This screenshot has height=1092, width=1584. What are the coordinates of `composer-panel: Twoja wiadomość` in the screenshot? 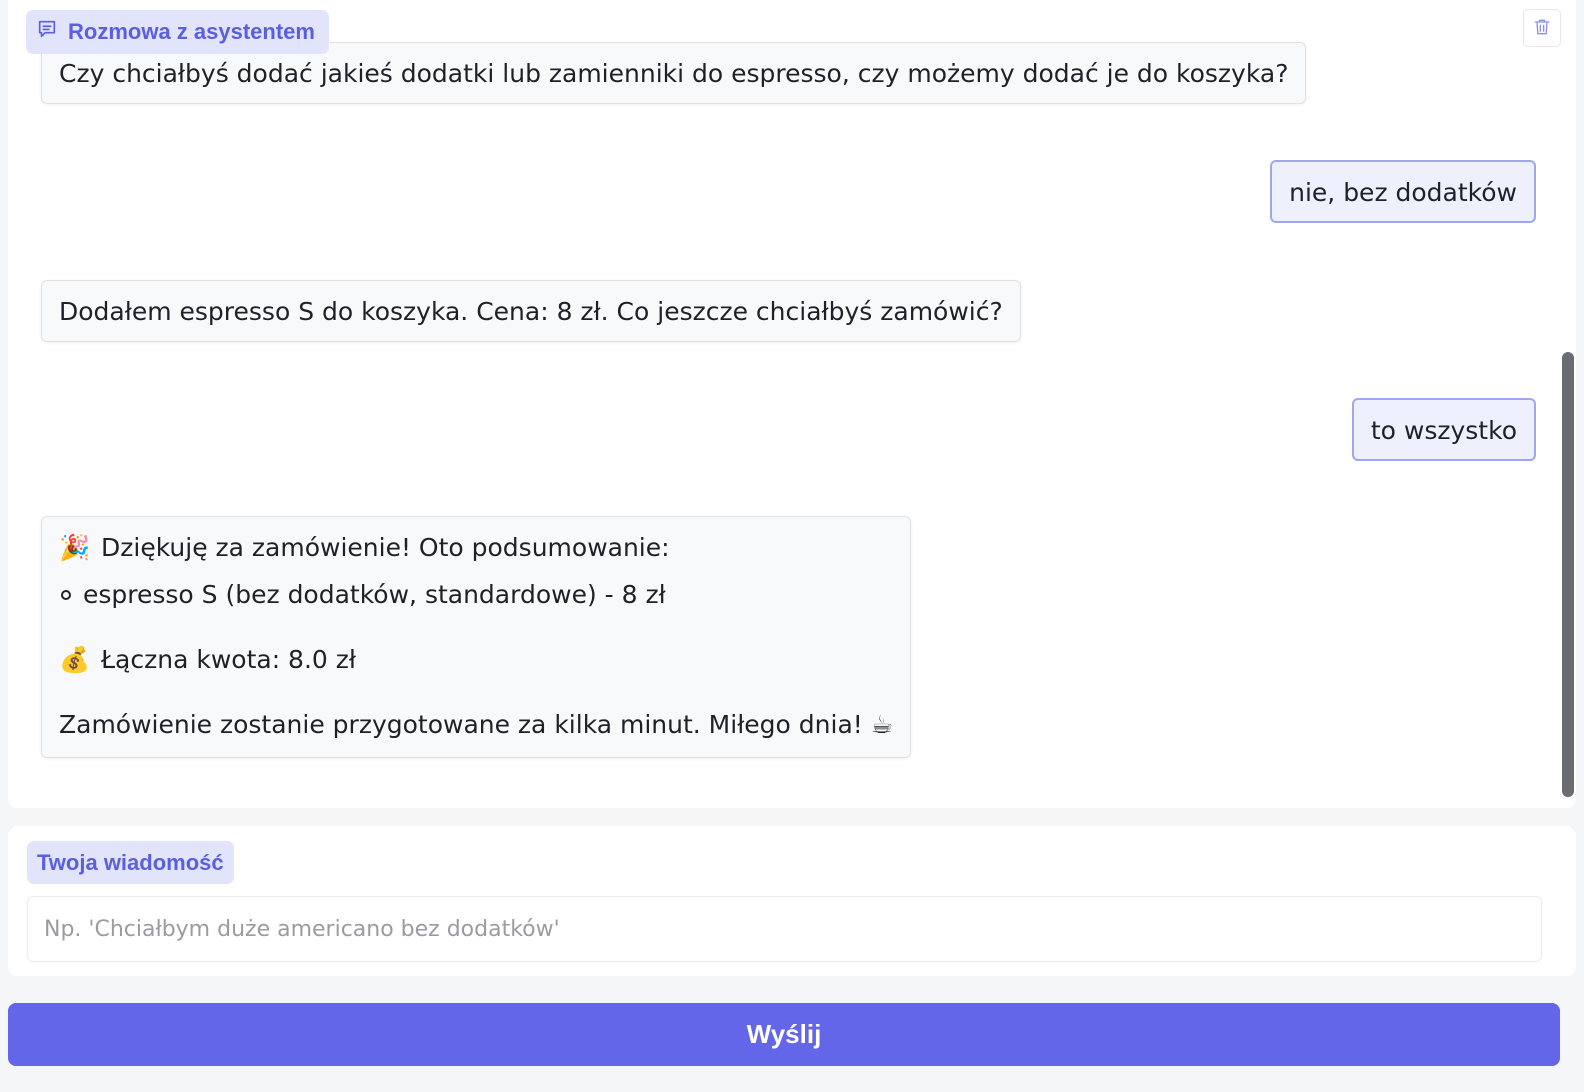 It's located at (792, 901).